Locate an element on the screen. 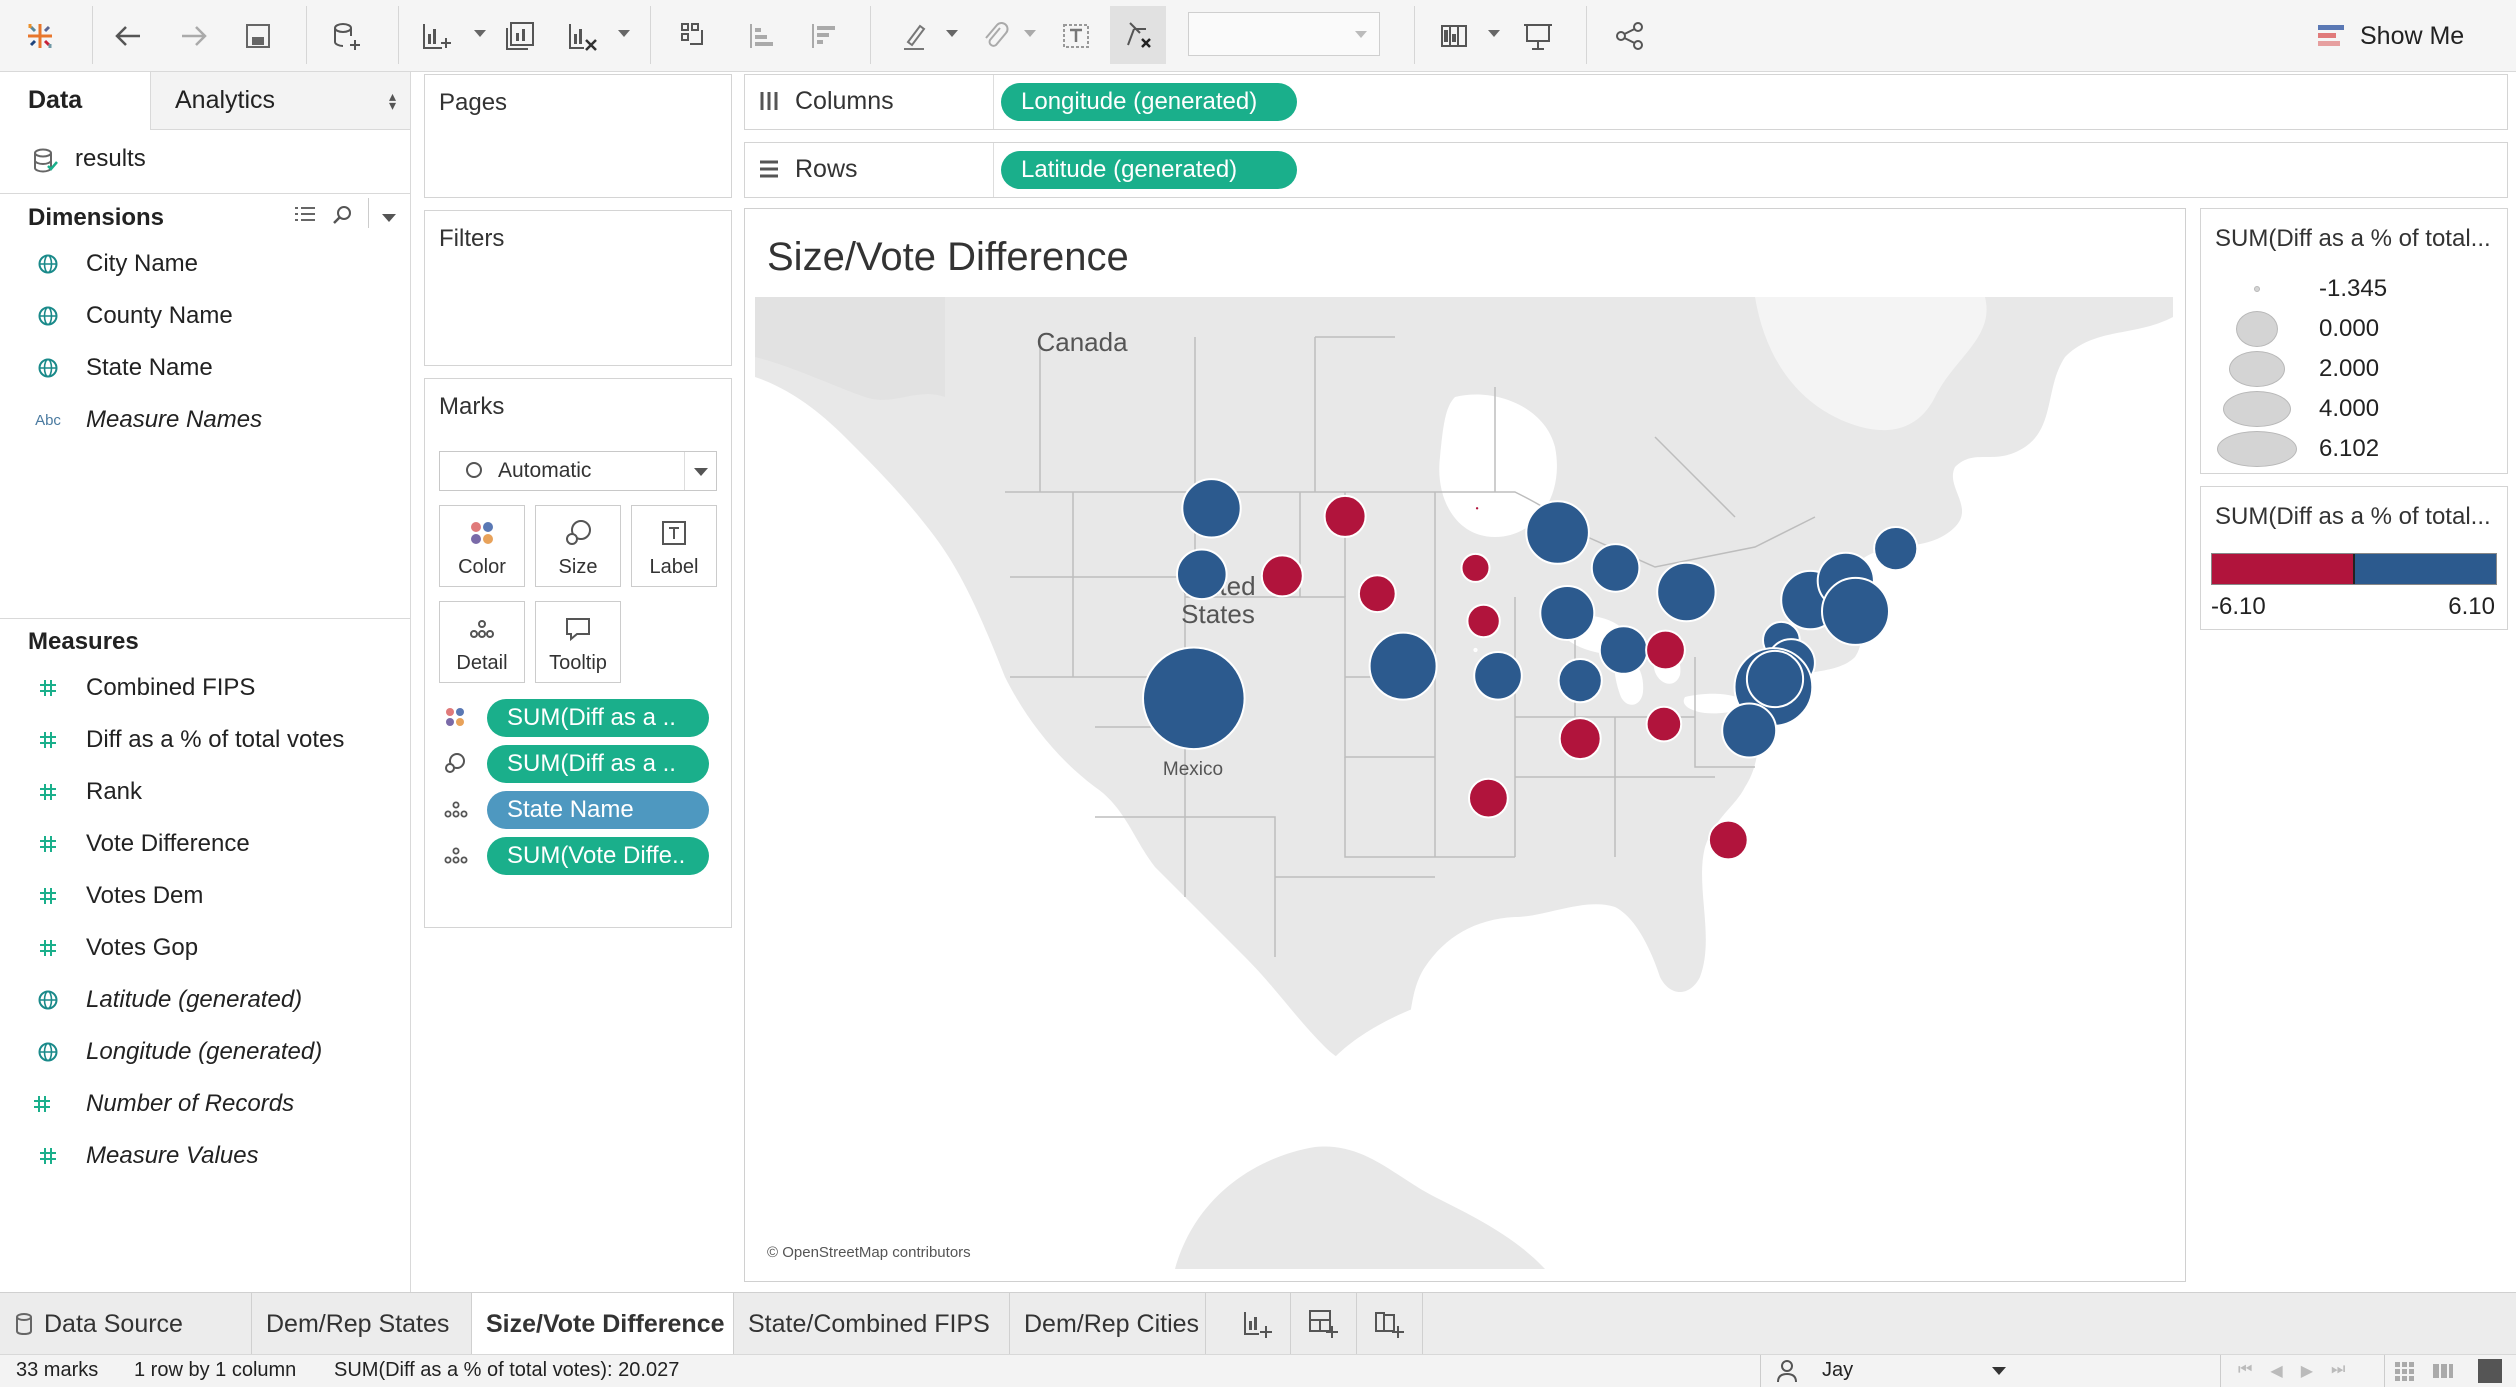 The image size is (2516, 1389). label-button: Label is located at coordinates (674, 546).